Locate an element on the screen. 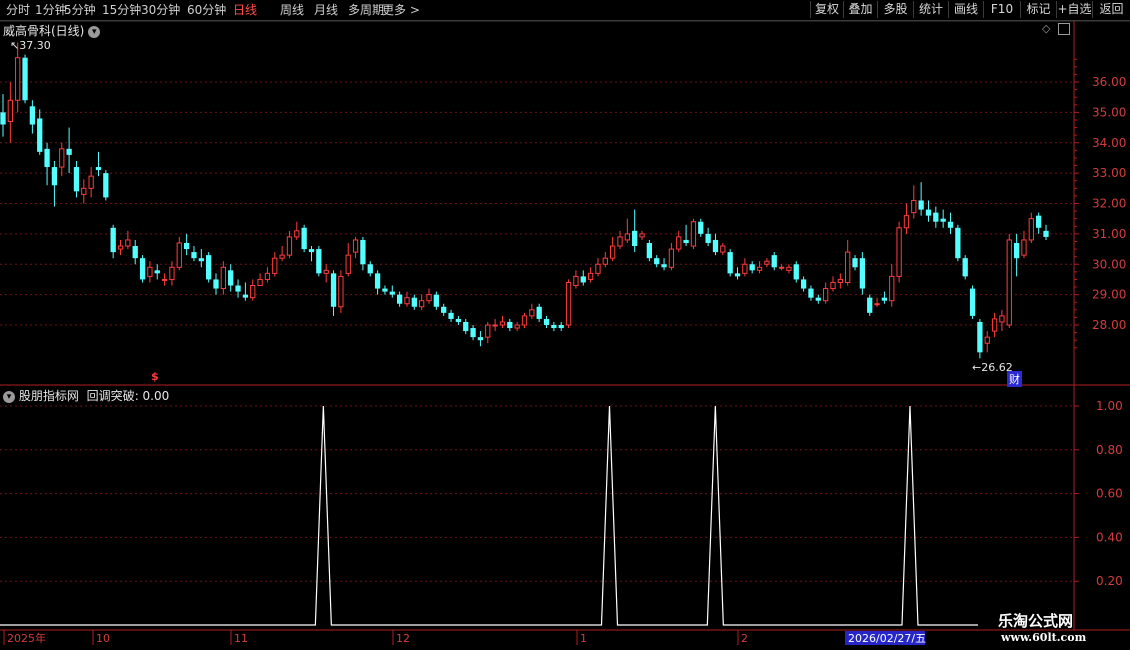  selected-date-label: 2026/02/27/五 is located at coordinates (887, 638).